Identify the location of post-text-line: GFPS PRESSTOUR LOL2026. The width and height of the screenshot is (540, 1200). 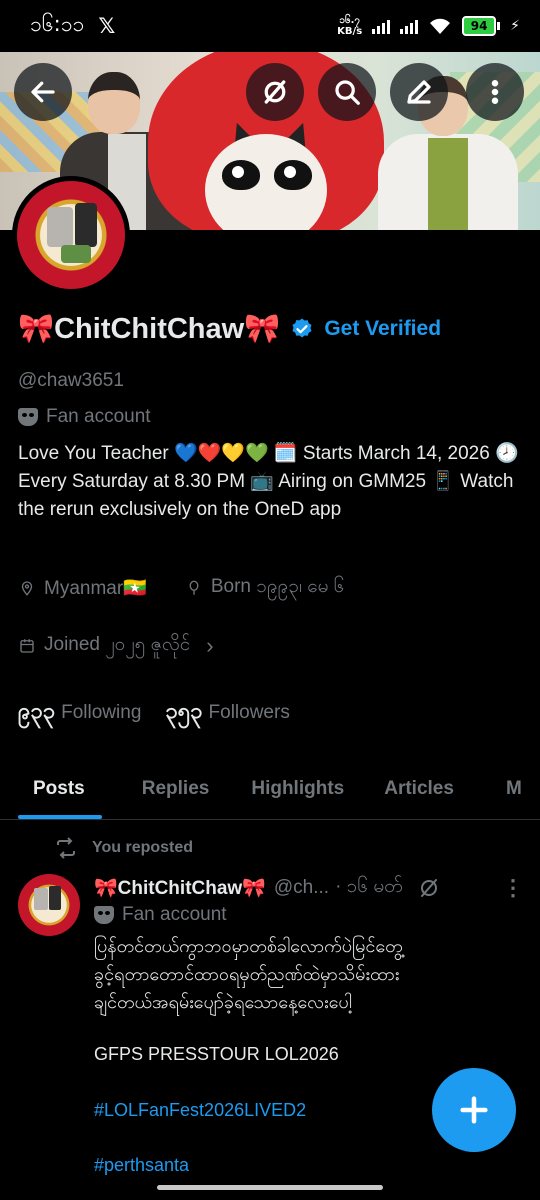
(216, 1054).